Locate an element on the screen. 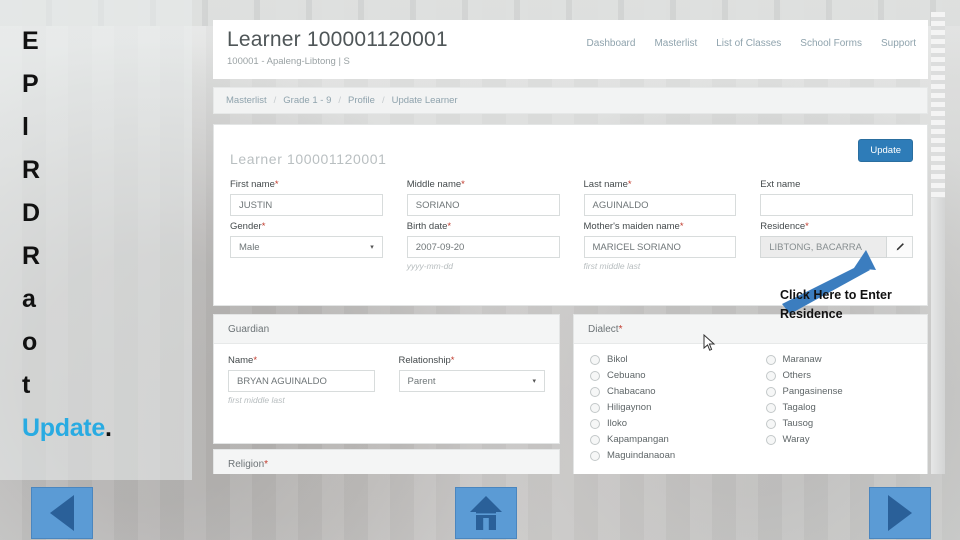  home-button is located at coordinates (486, 513).